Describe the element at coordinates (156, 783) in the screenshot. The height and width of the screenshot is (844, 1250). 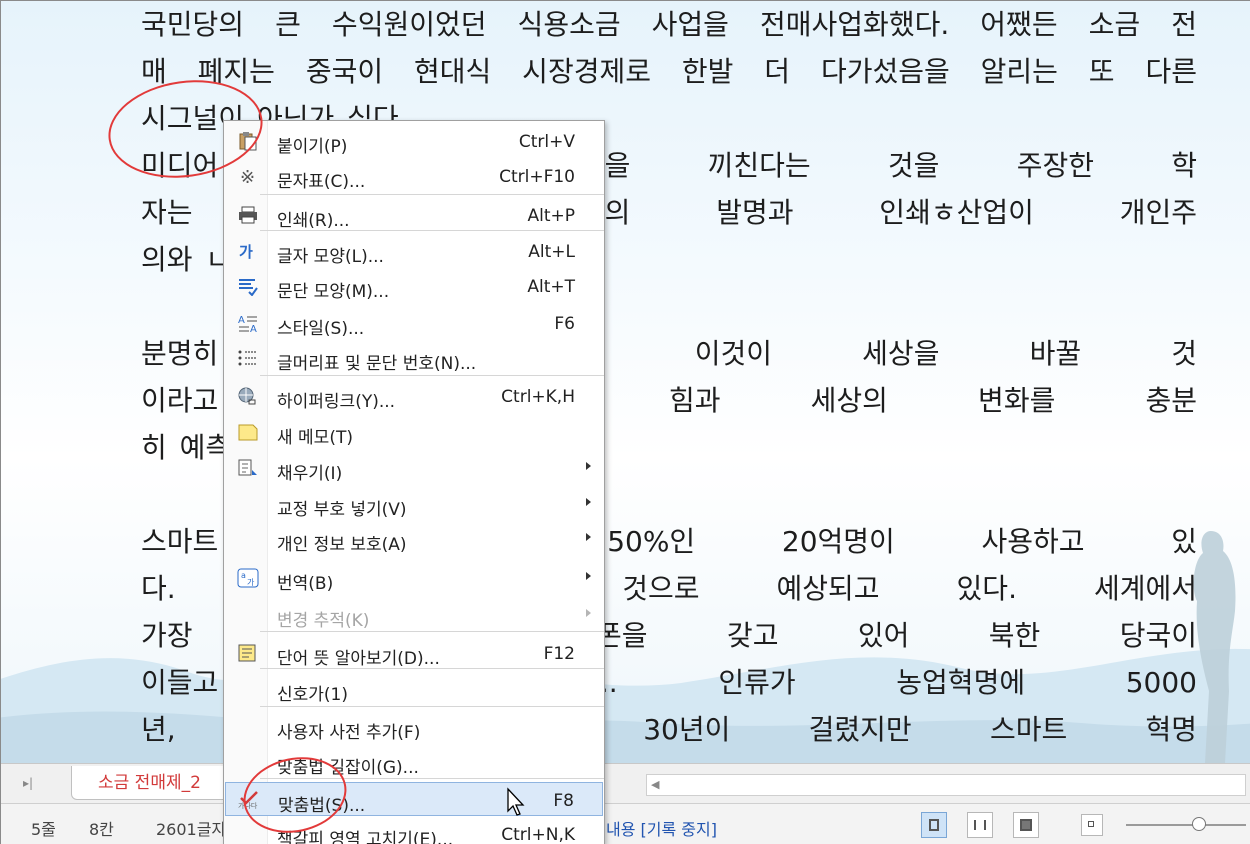
I see `tab-document: 소금 전매제_2` at that location.